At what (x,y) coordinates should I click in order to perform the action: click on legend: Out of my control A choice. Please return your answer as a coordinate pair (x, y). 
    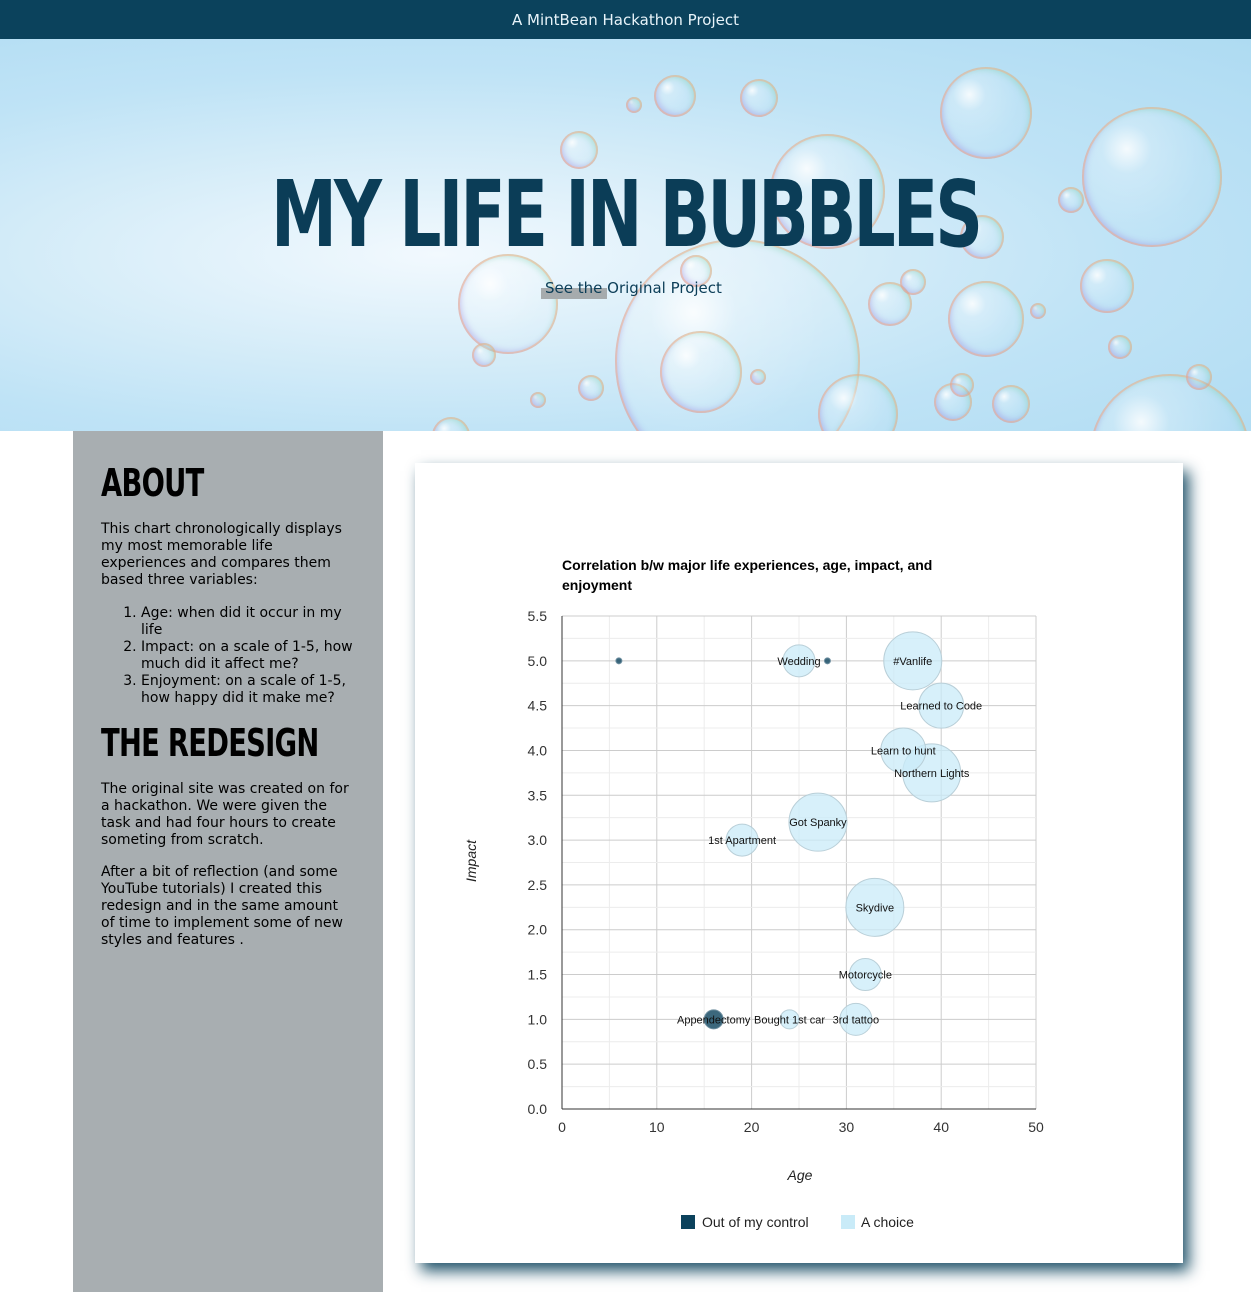
    Looking at the image, I should click on (797, 1222).